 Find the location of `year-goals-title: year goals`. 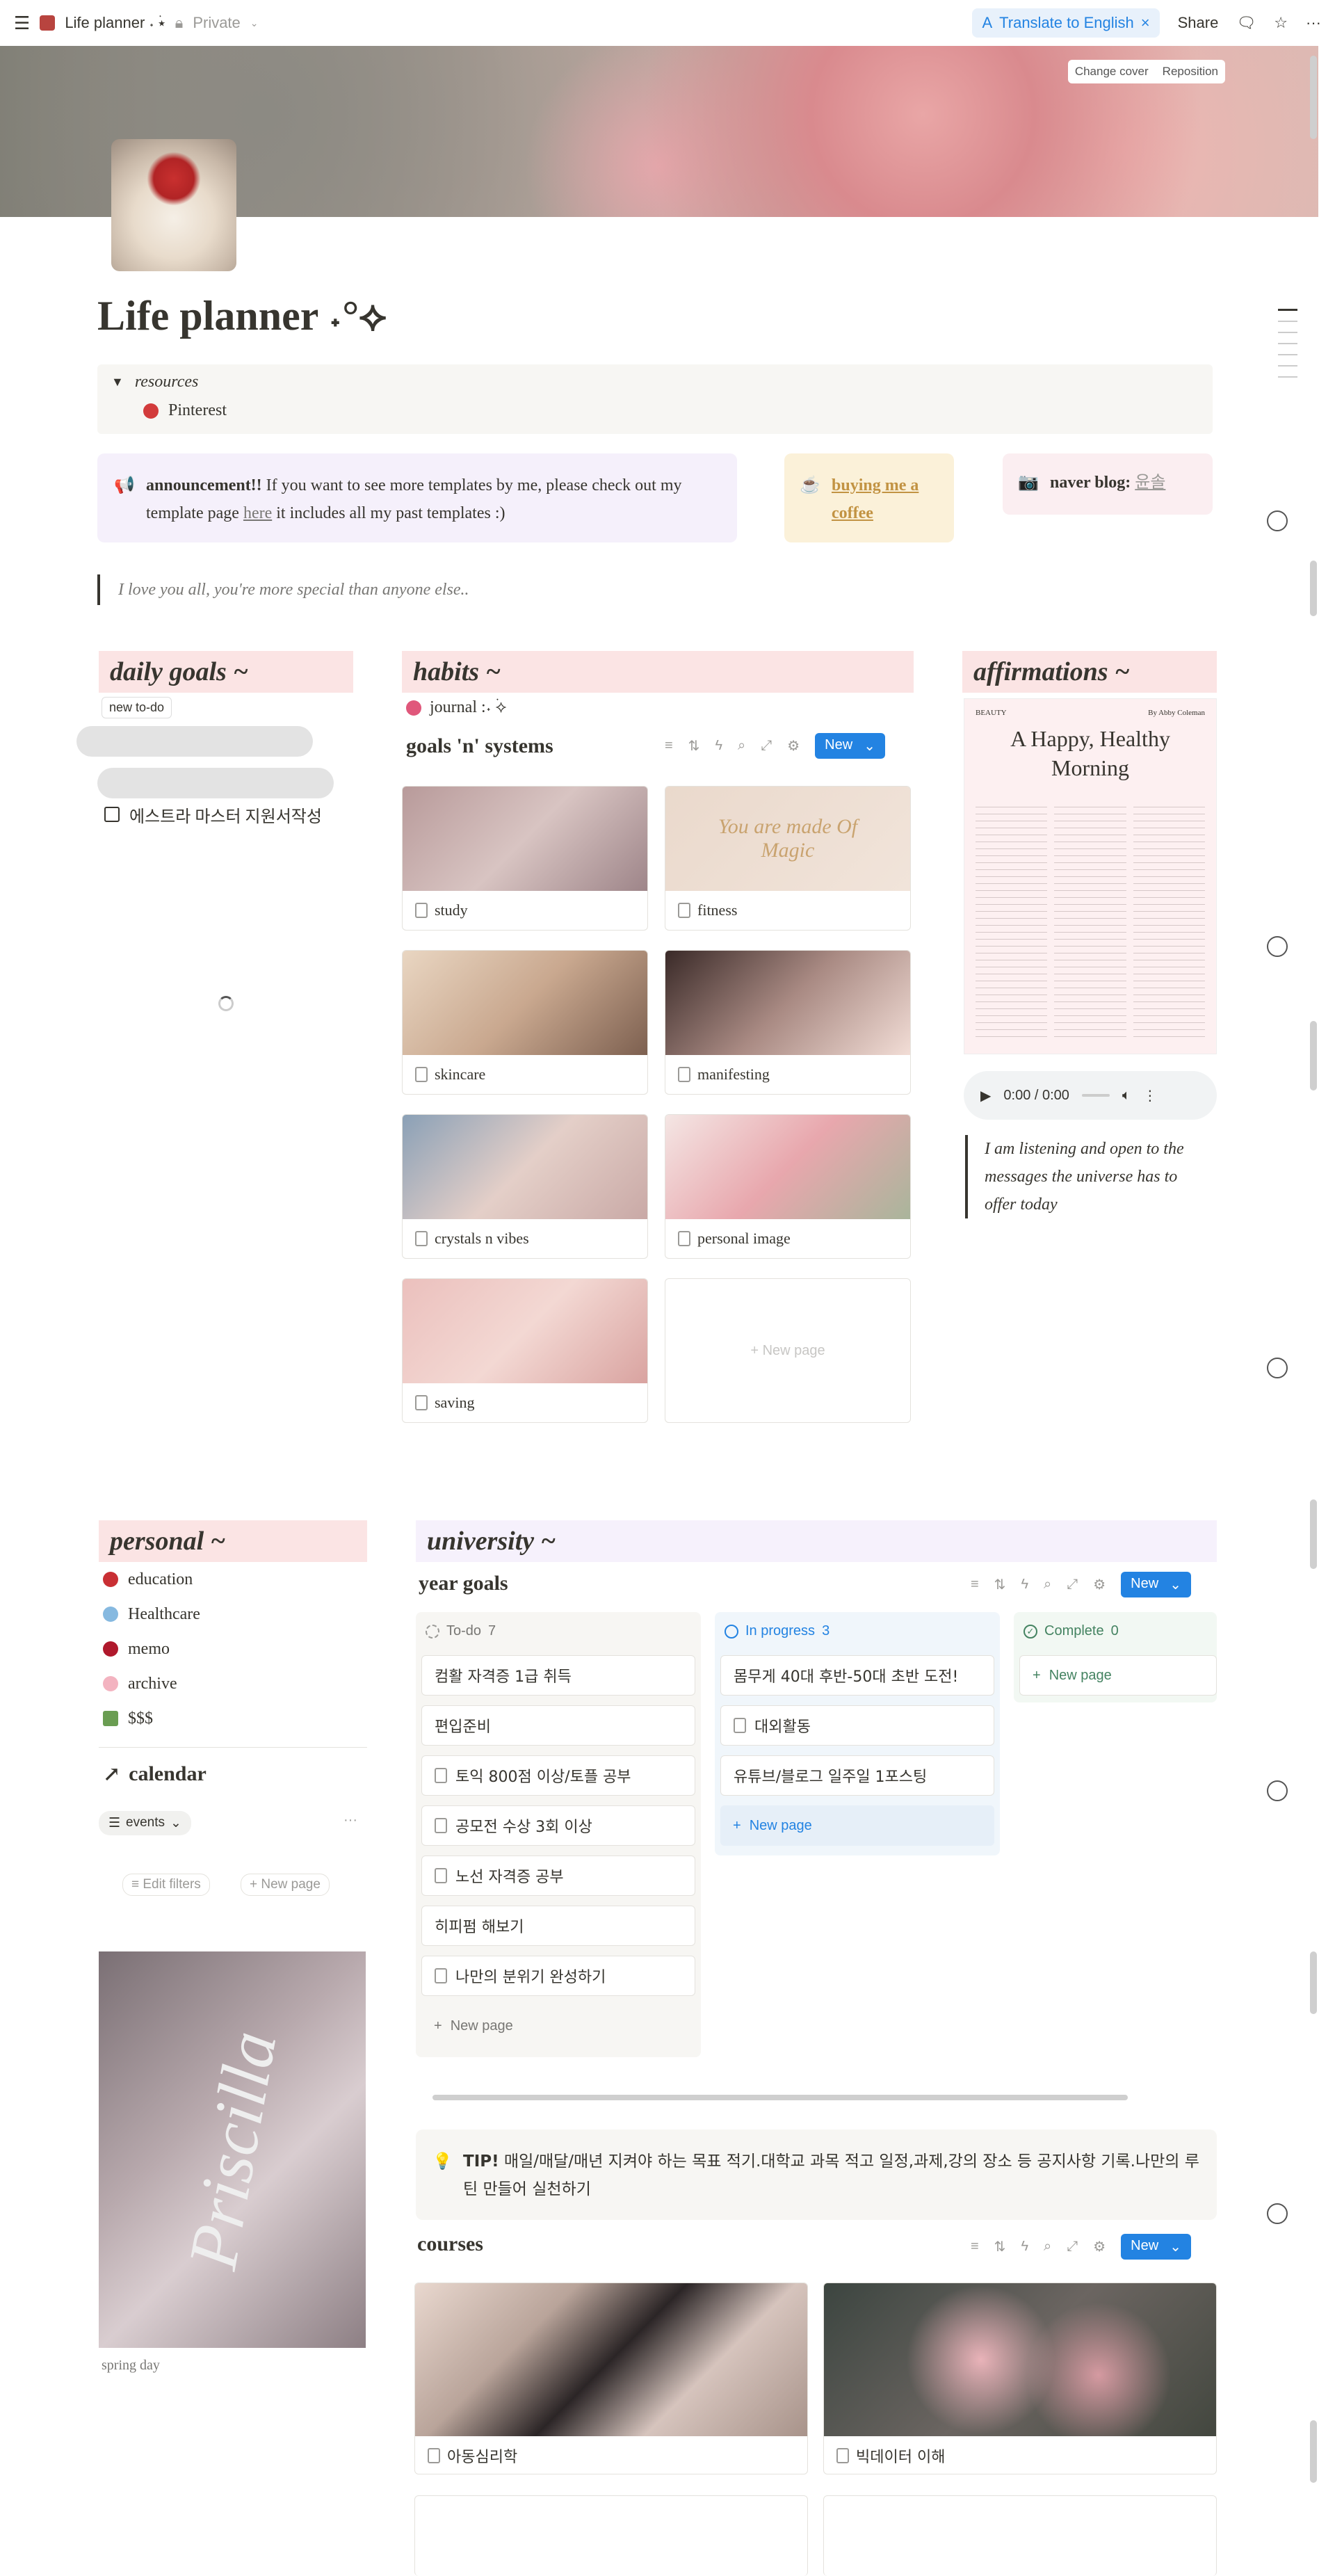

year-goals-title: year goals is located at coordinates (463, 1584).